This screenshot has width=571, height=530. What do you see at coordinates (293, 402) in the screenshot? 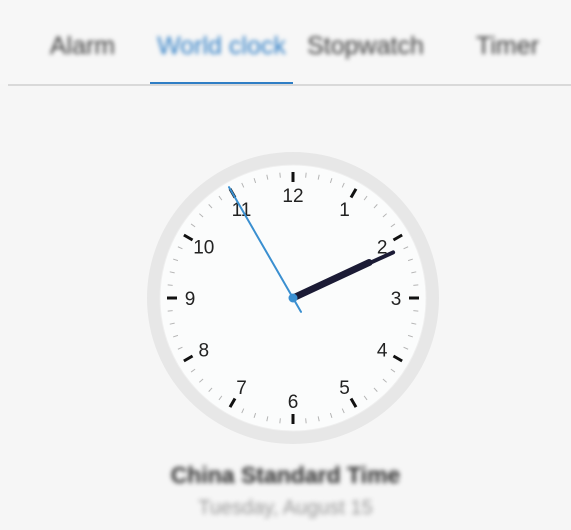
I see `clock-numeral: 6` at bounding box center [293, 402].